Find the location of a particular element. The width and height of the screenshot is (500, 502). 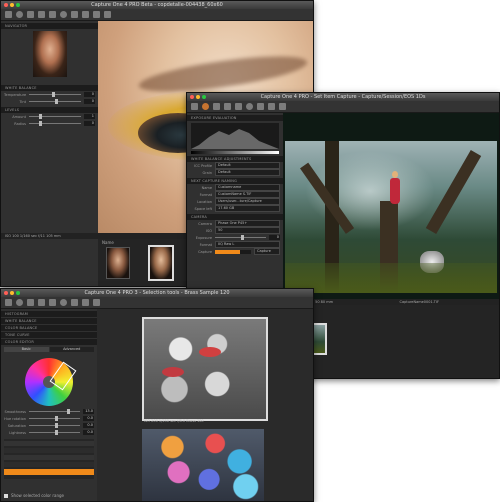

color-wheel is located at coordinates (51, 382).